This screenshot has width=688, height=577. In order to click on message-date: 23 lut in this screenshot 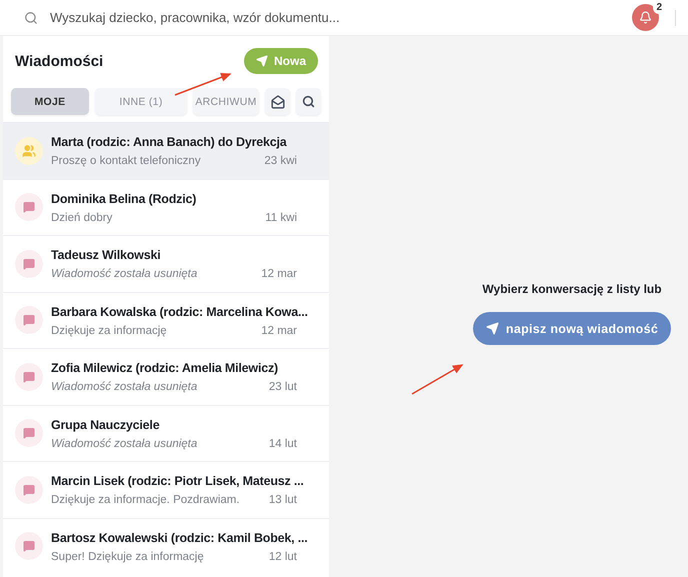, I will do `click(282, 387)`.